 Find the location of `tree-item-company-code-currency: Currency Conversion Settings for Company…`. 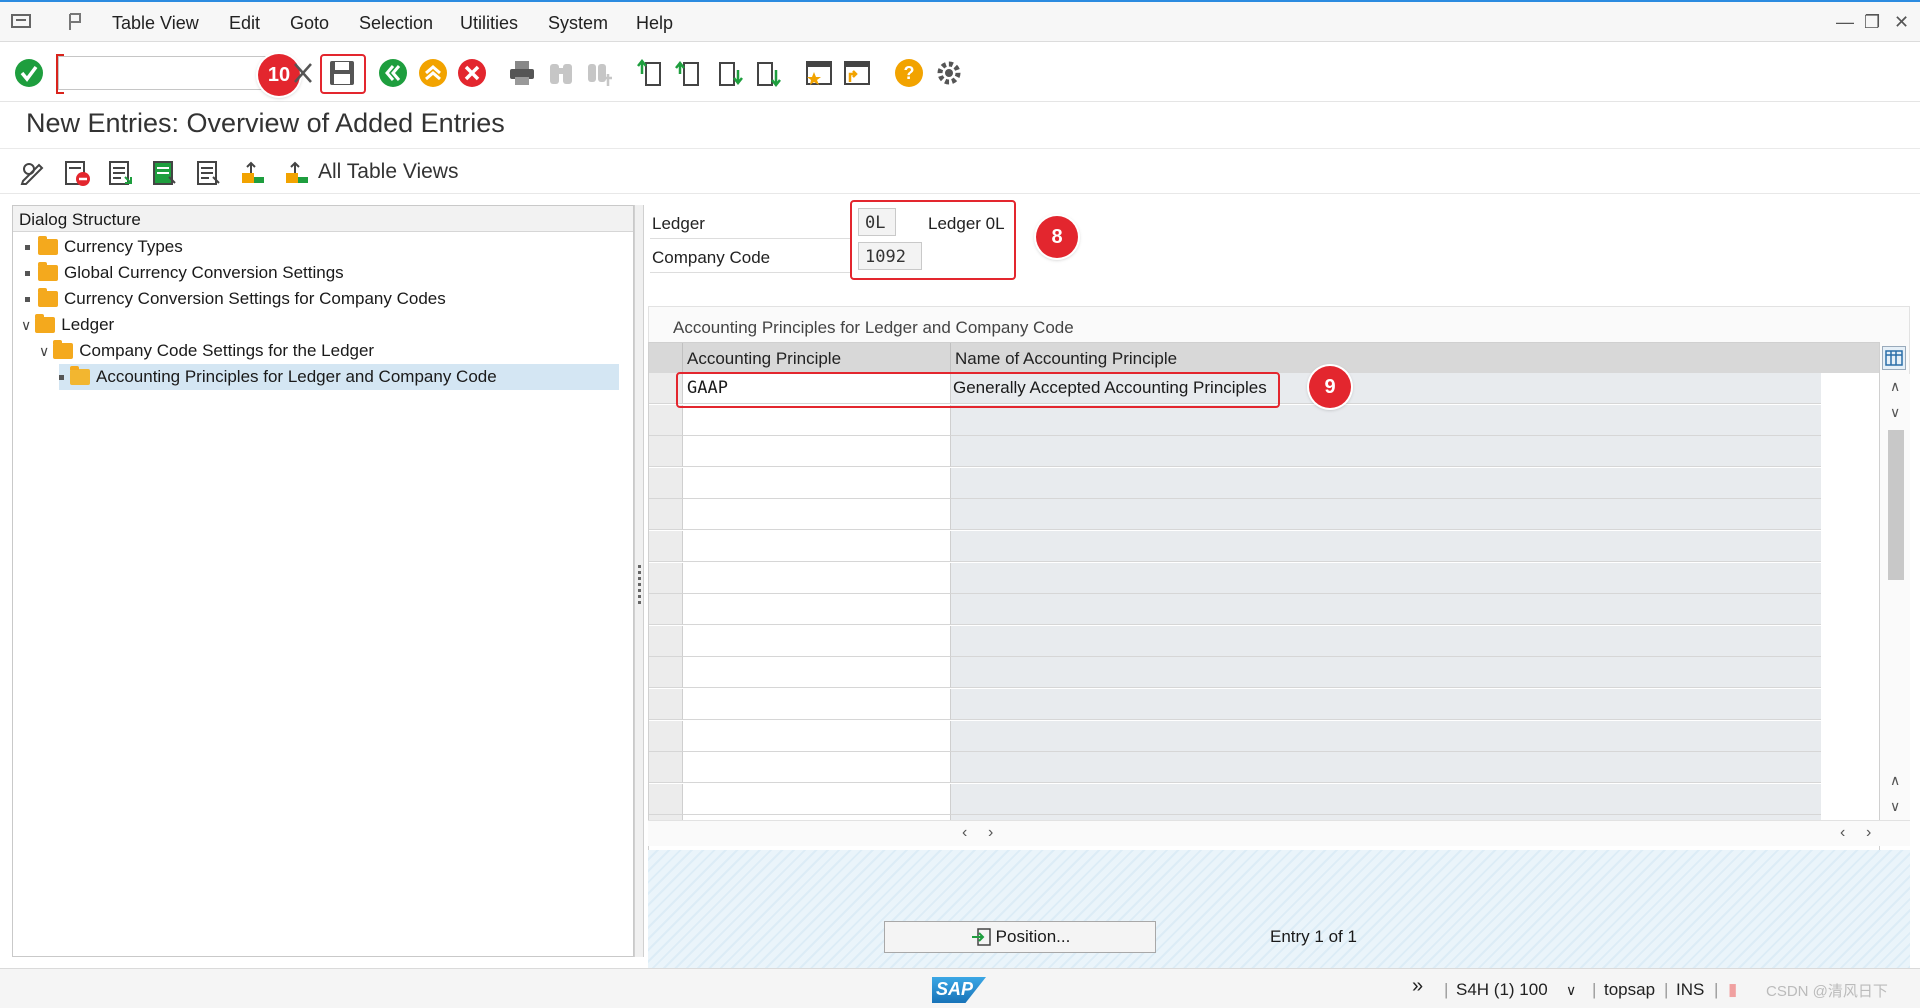

tree-item-company-code-currency: Currency Conversion Settings for Company… is located at coordinates (235, 299).